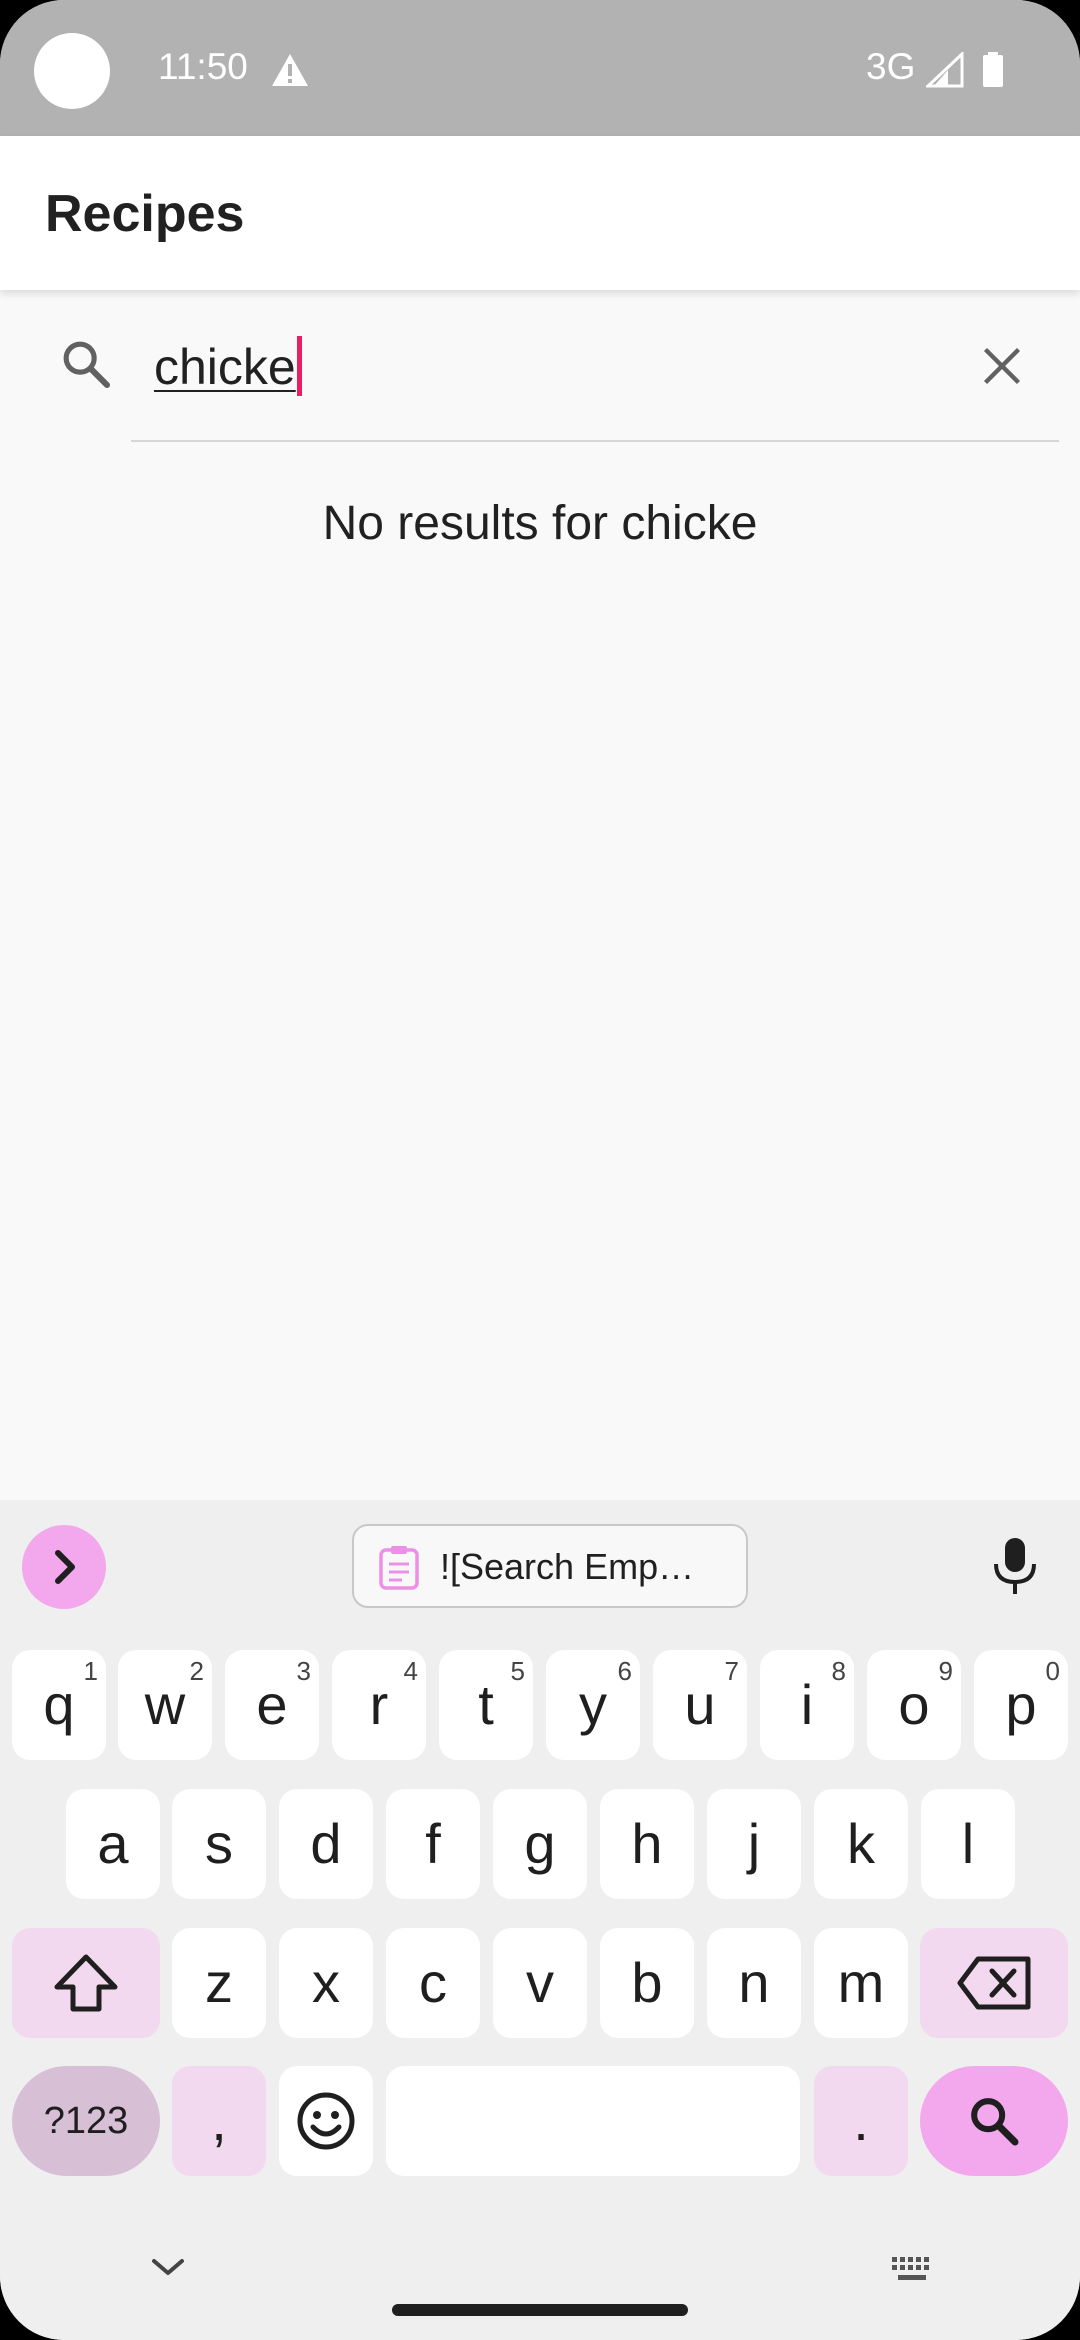 The height and width of the screenshot is (2340, 1080). I want to click on key-a: a, so click(113, 1844).